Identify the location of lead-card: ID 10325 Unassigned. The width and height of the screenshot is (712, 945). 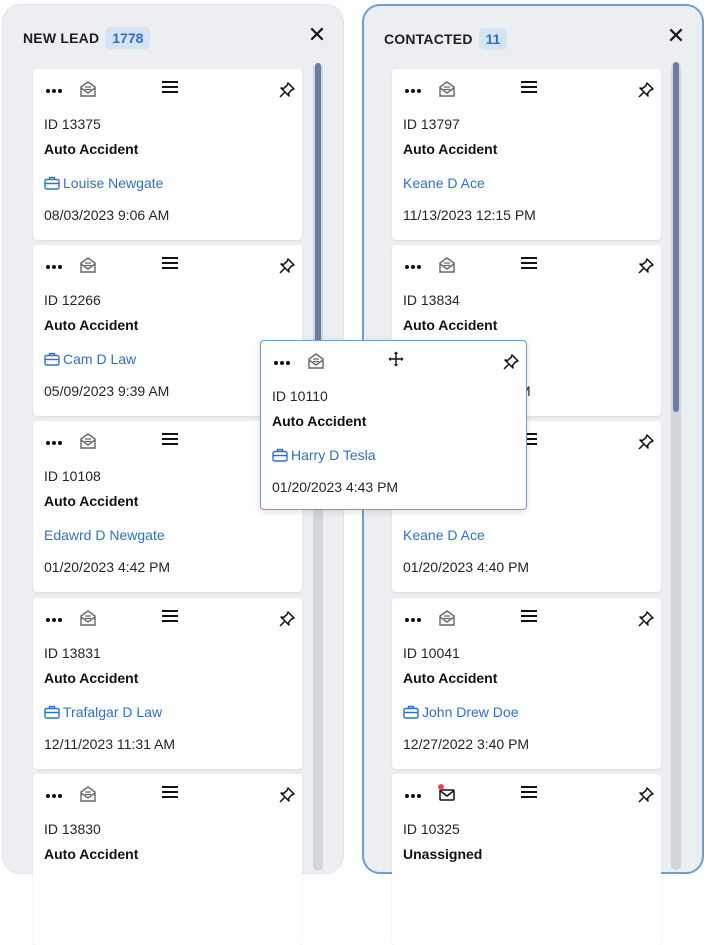
(526, 859).